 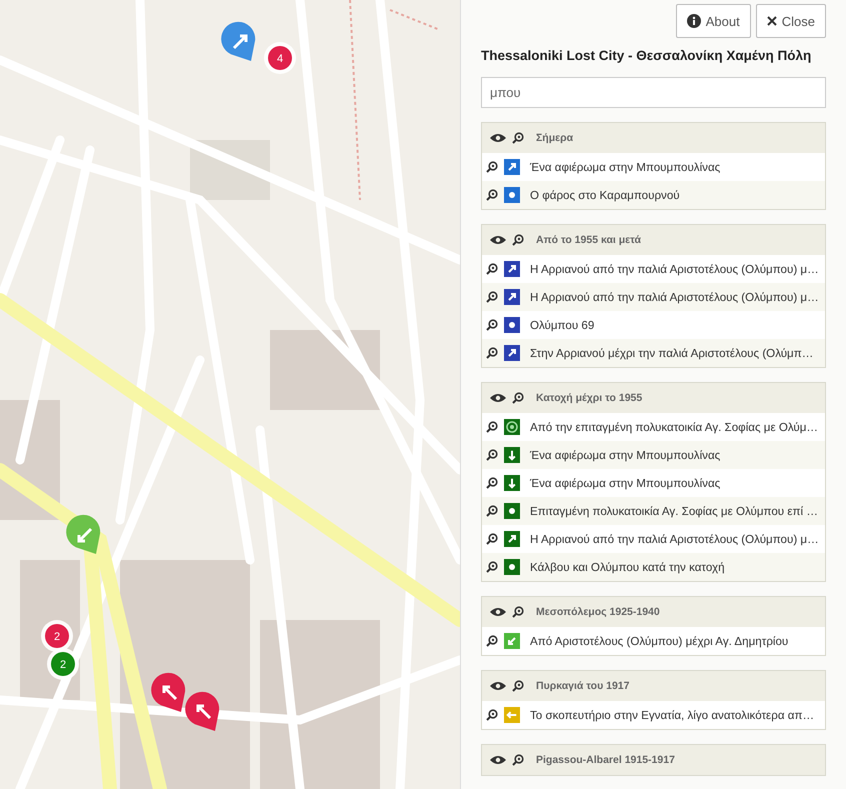 I want to click on layer-item: Κάλβου και Ολύμπου κατά την κατοχή, so click(x=653, y=567).